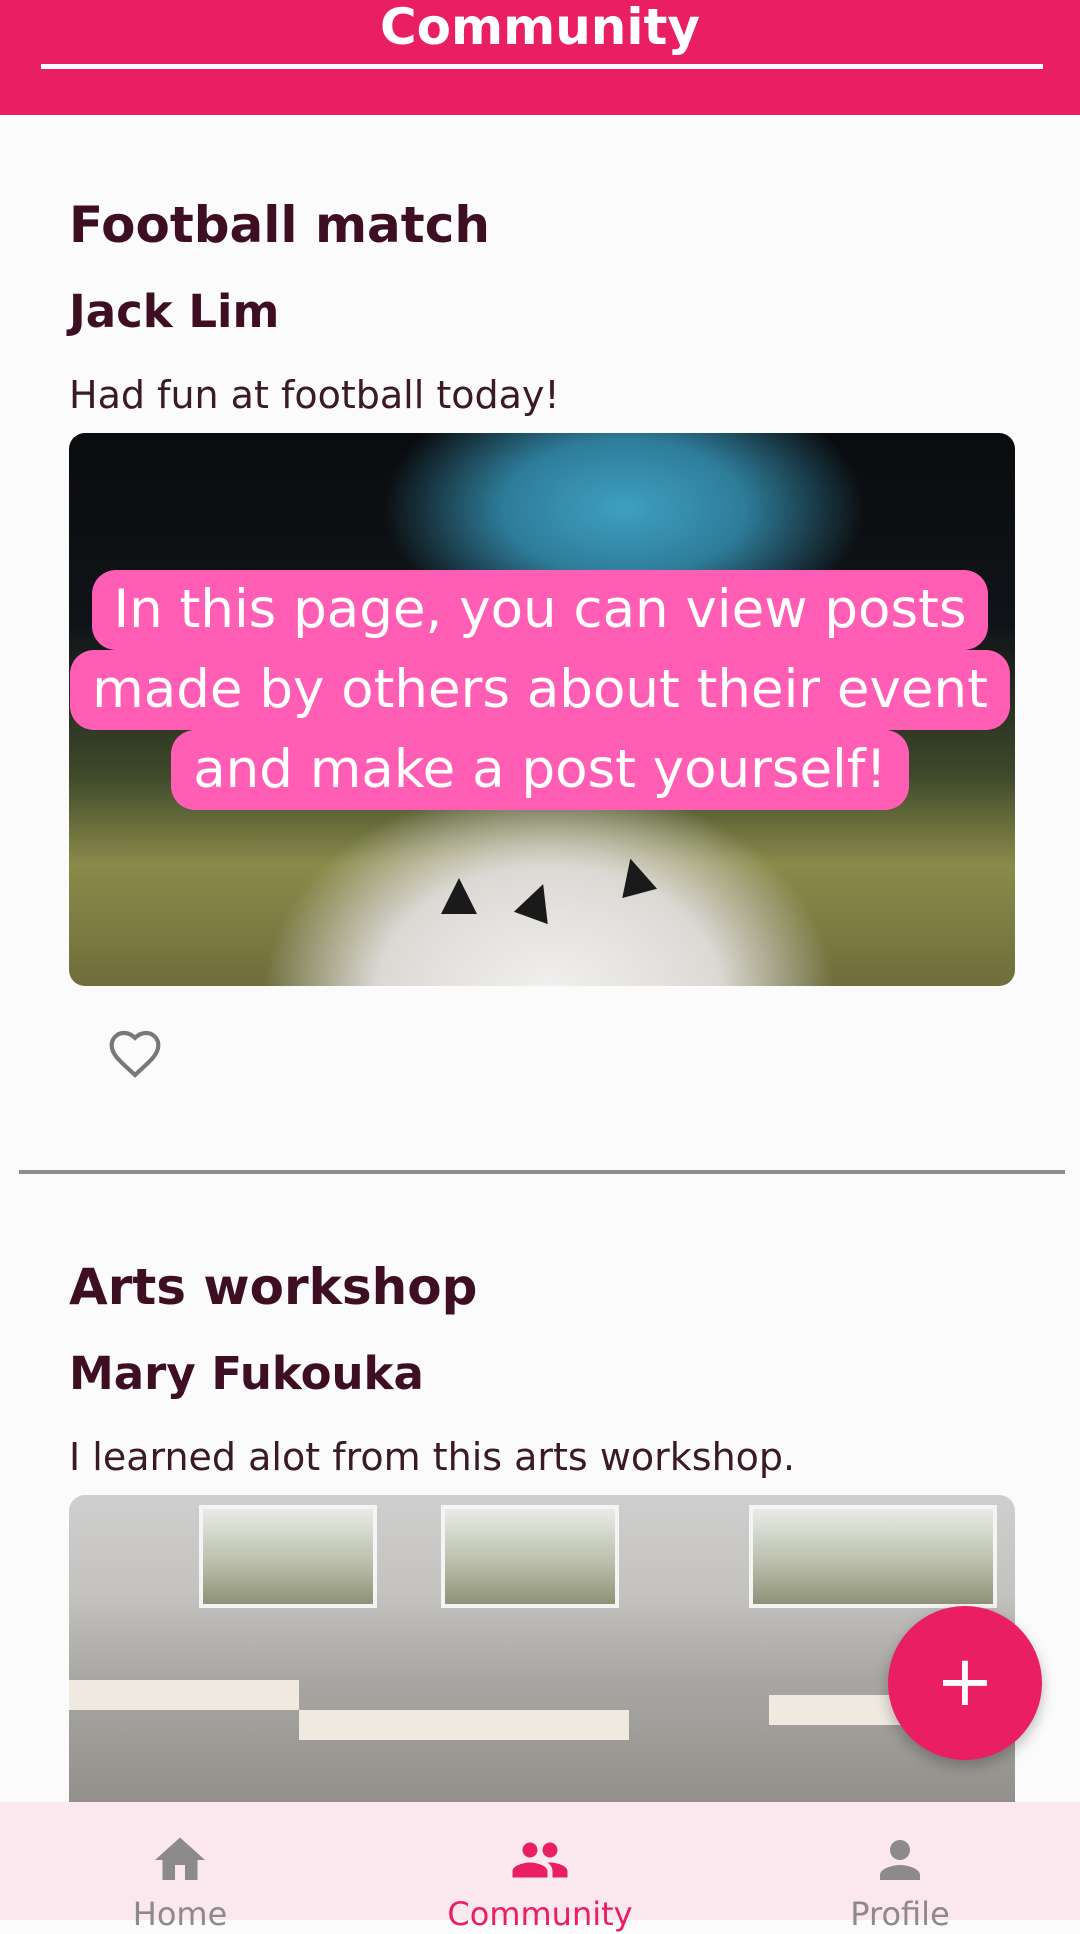 This screenshot has width=1080, height=1934. Describe the element at coordinates (279, 225) in the screenshot. I see `post-title: Football match` at that location.